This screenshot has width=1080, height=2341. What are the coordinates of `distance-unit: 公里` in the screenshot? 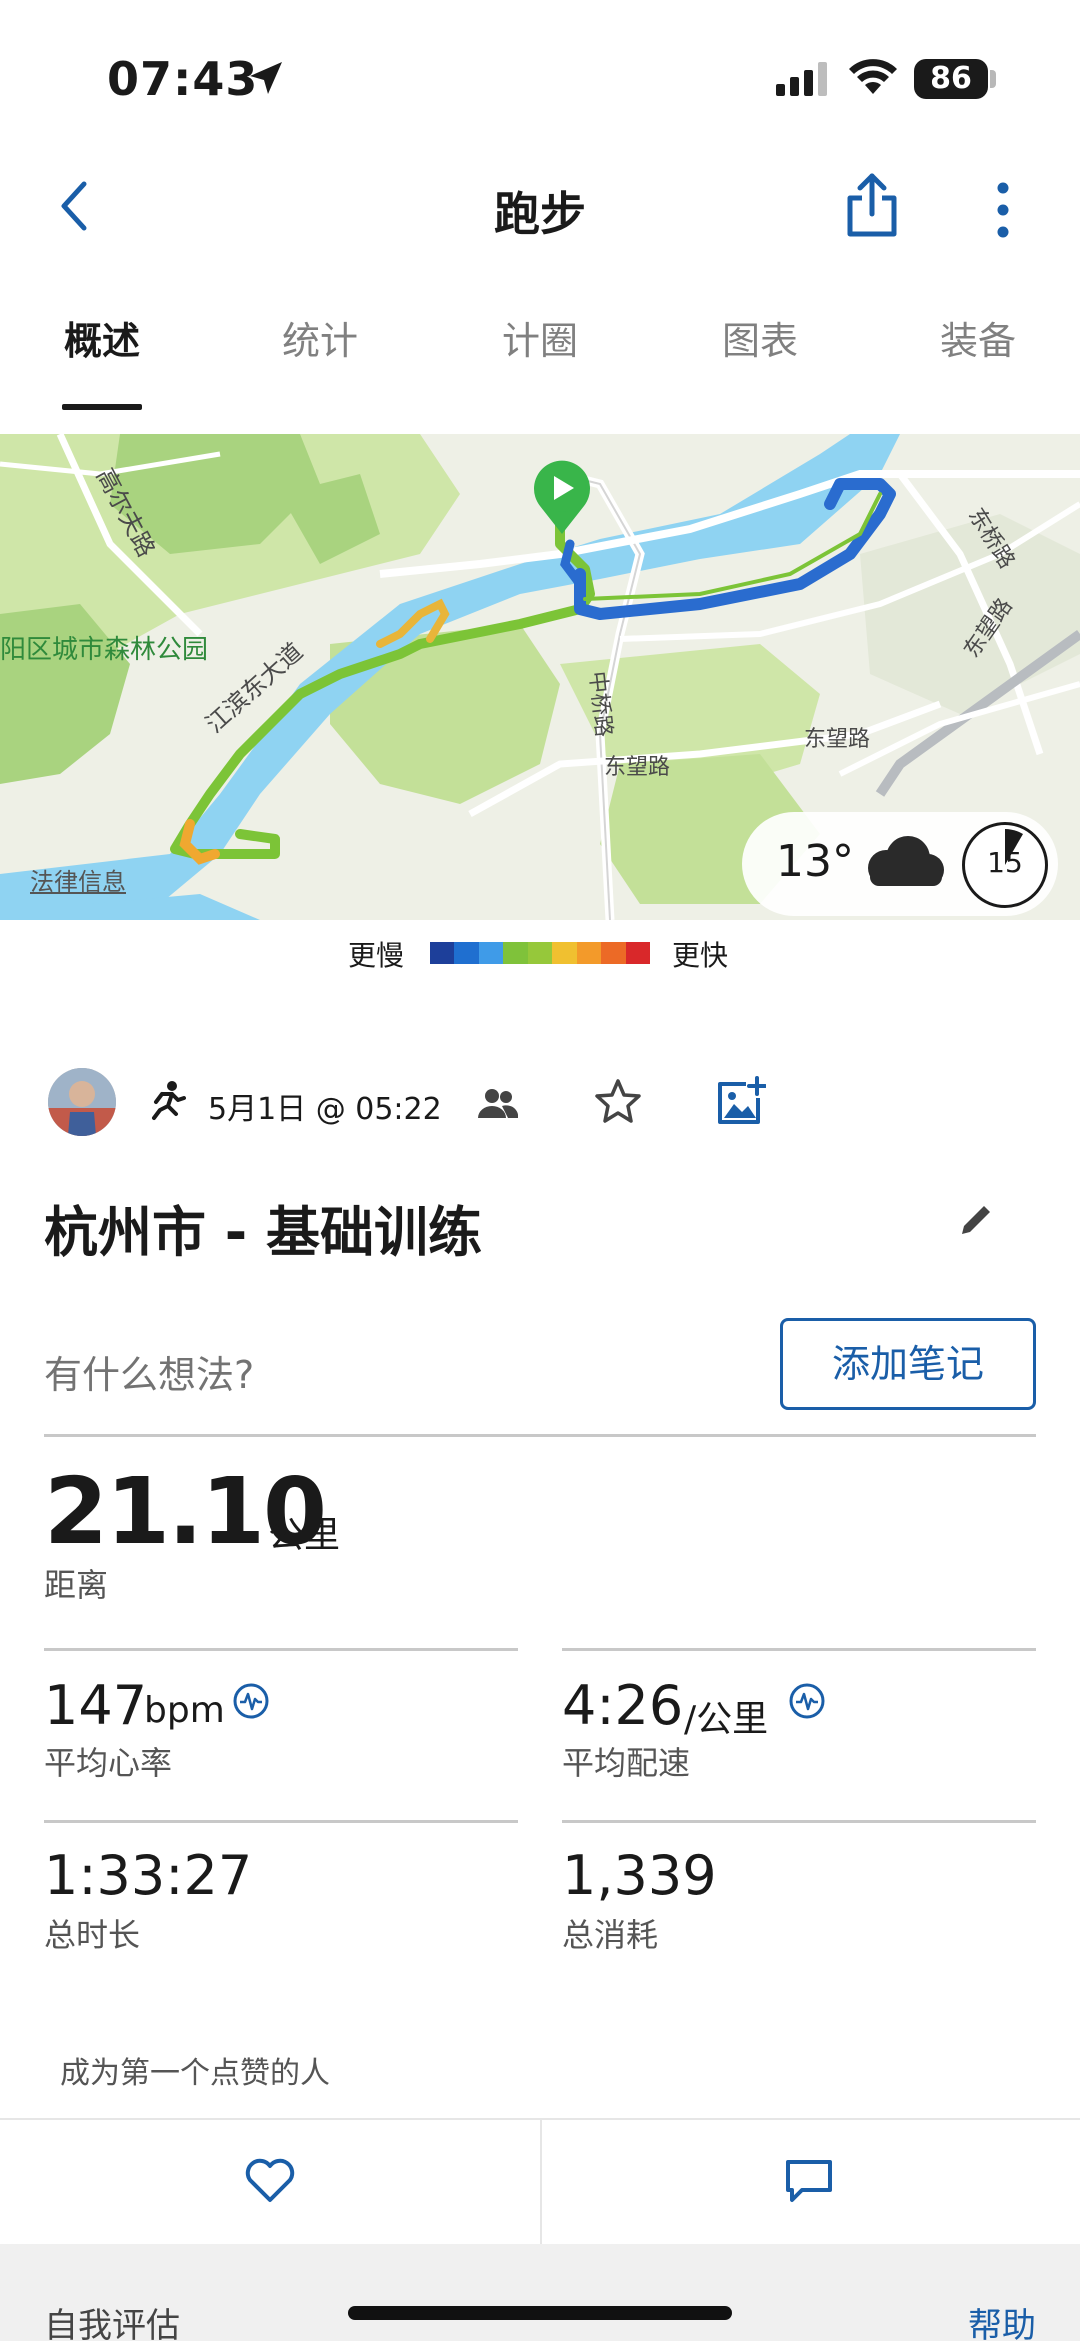 It's located at (304, 1535).